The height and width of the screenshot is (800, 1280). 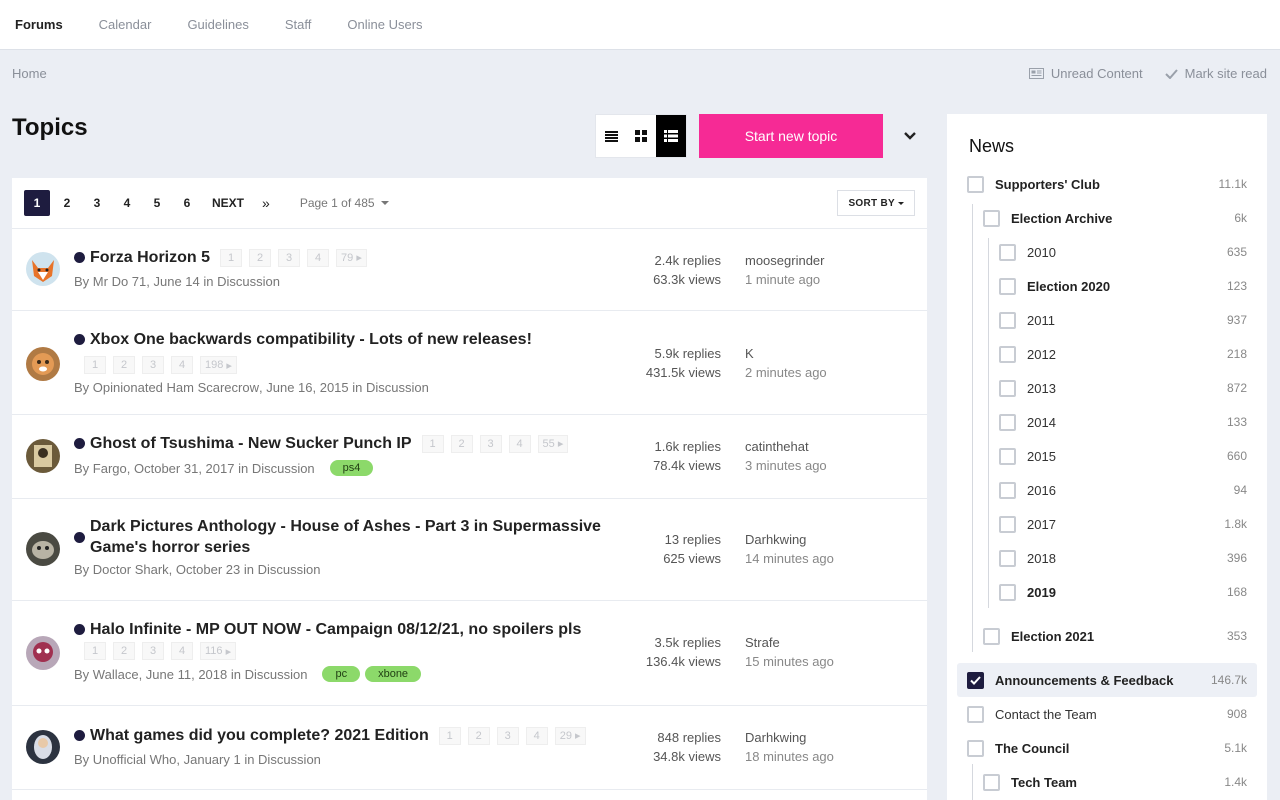 What do you see at coordinates (351, 257) in the screenshot?
I see `topic-last-page-link: 79 ▸` at bounding box center [351, 257].